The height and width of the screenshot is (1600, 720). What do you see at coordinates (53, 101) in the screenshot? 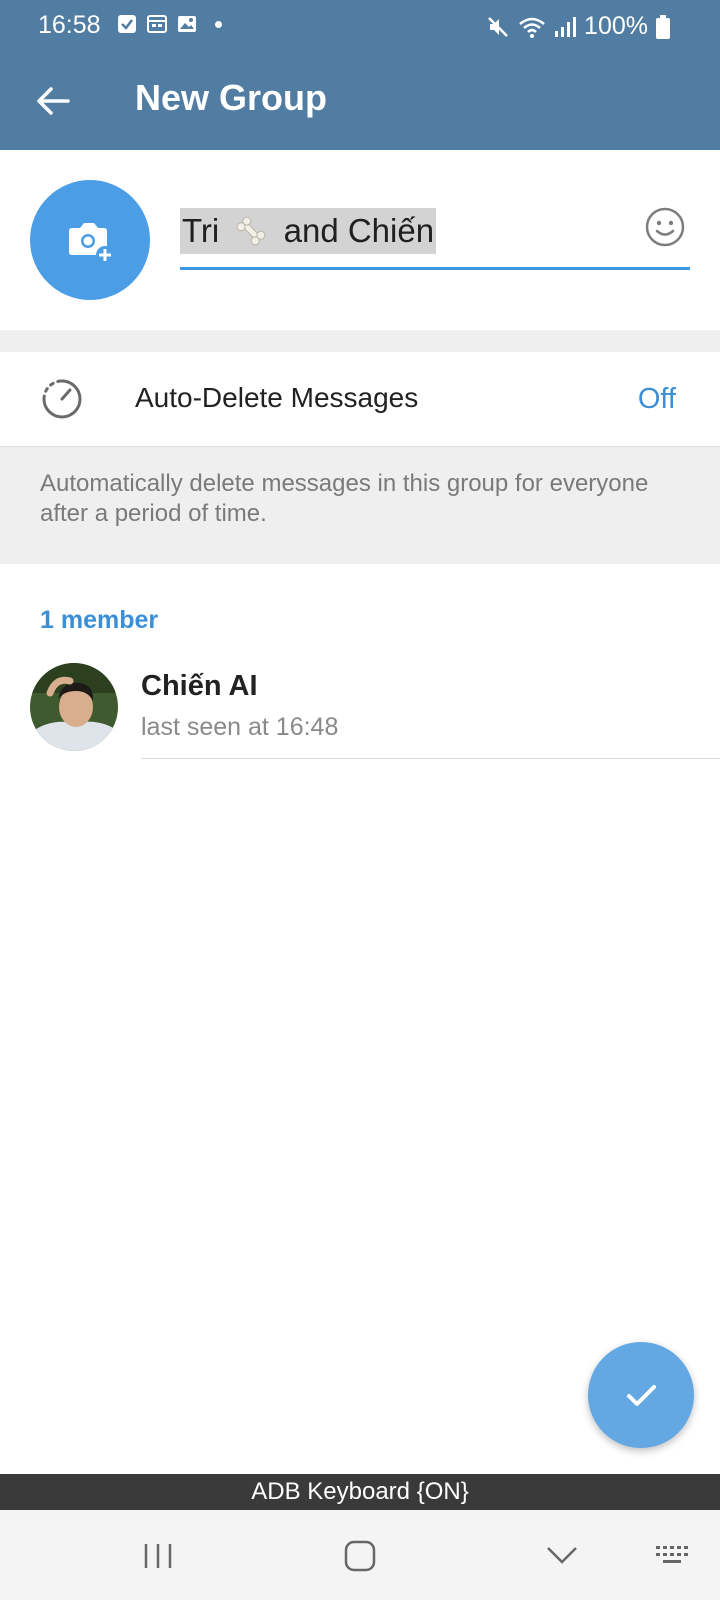
I see `back-arrow-icon` at bounding box center [53, 101].